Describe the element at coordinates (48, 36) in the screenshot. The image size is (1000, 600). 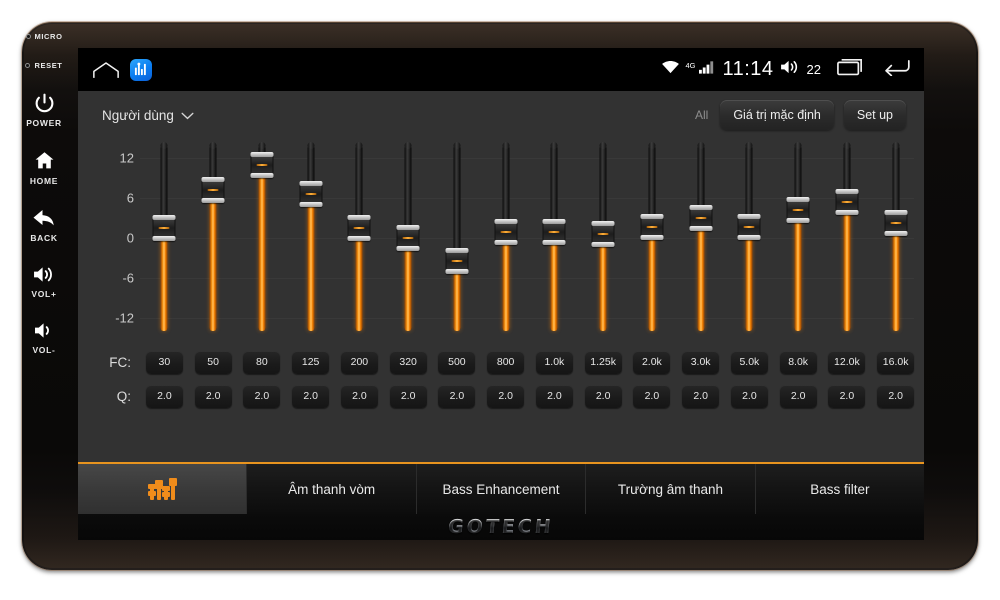
I see `bezel-label-micro: MICRO` at that location.